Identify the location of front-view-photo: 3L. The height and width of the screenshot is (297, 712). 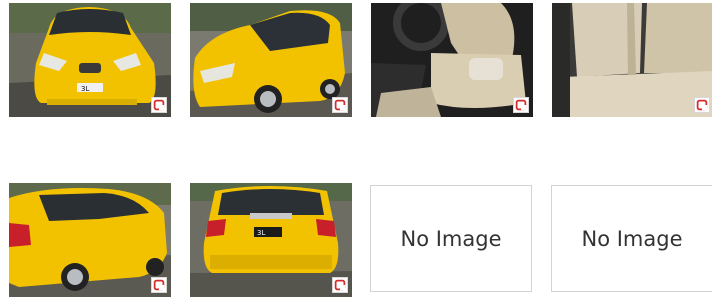
(90, 60).